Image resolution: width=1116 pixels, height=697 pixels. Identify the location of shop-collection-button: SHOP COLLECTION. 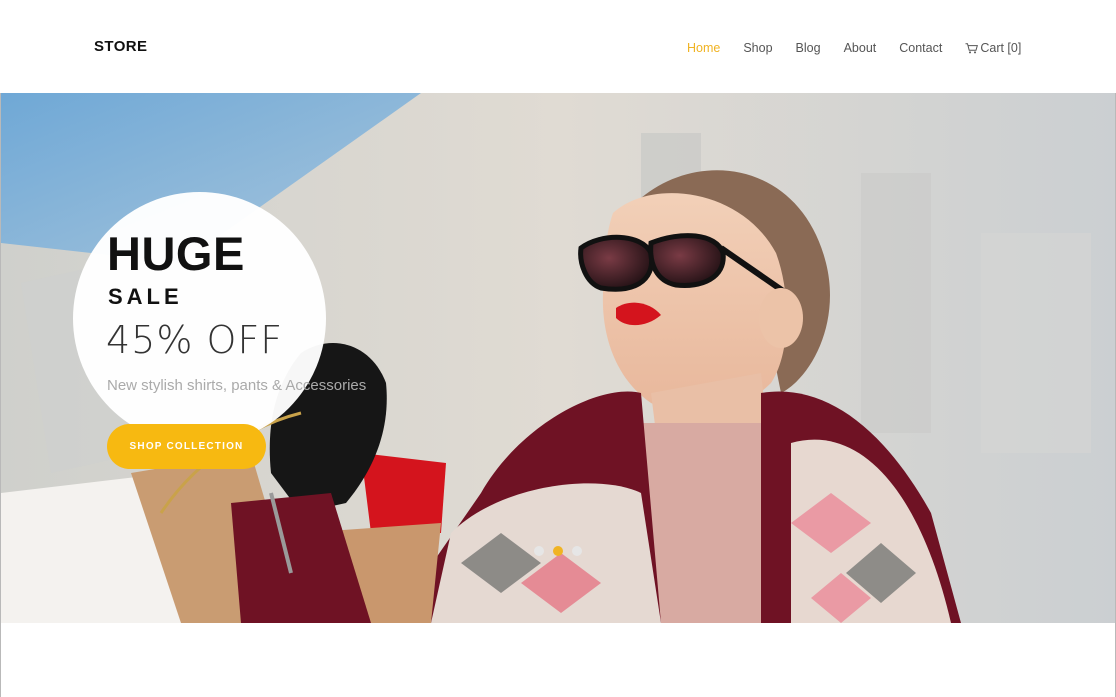
(186, 446).